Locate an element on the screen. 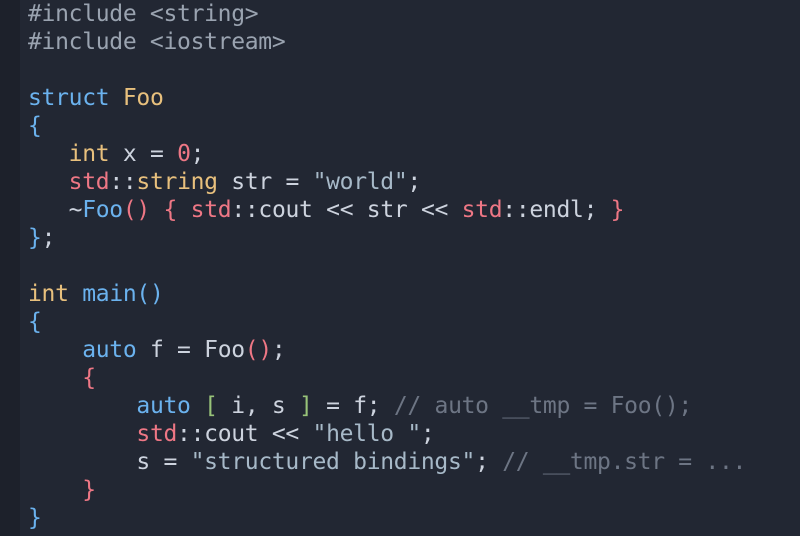 The image size is (800, 536). code-token: string is located at coordinates (177, 182).